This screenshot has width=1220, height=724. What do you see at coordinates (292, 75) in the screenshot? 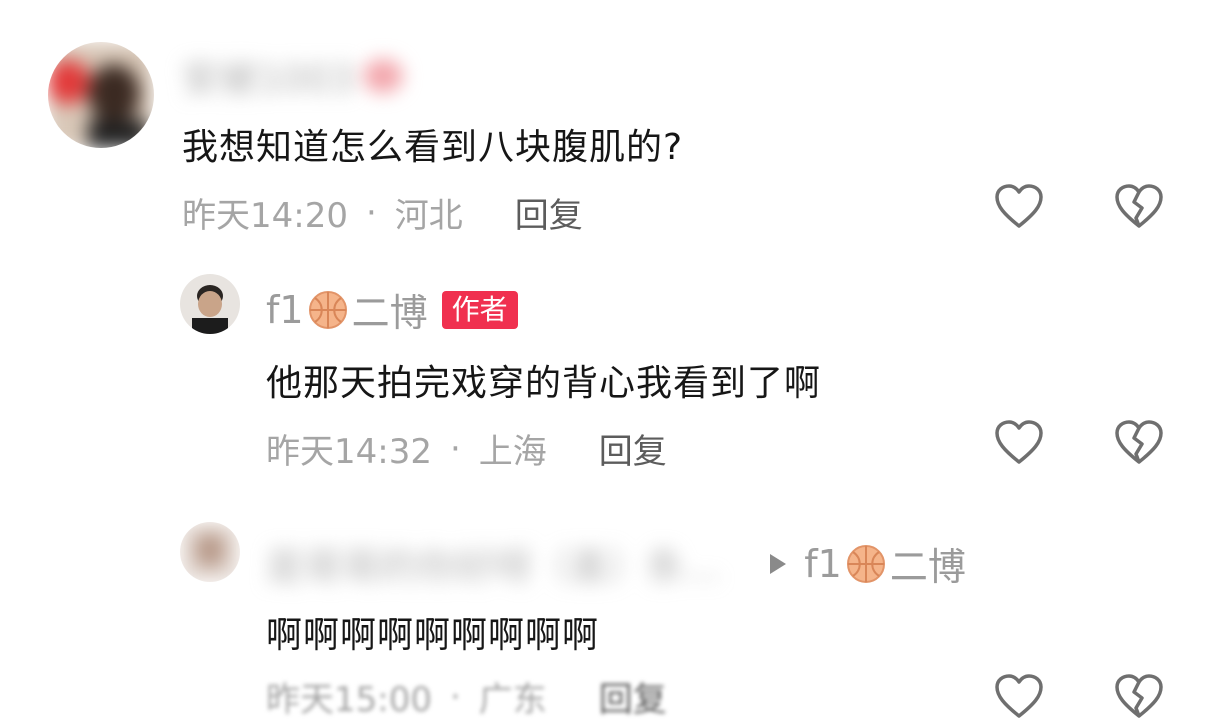
I see `username: 安被1003` at bounding box center [292, 75].